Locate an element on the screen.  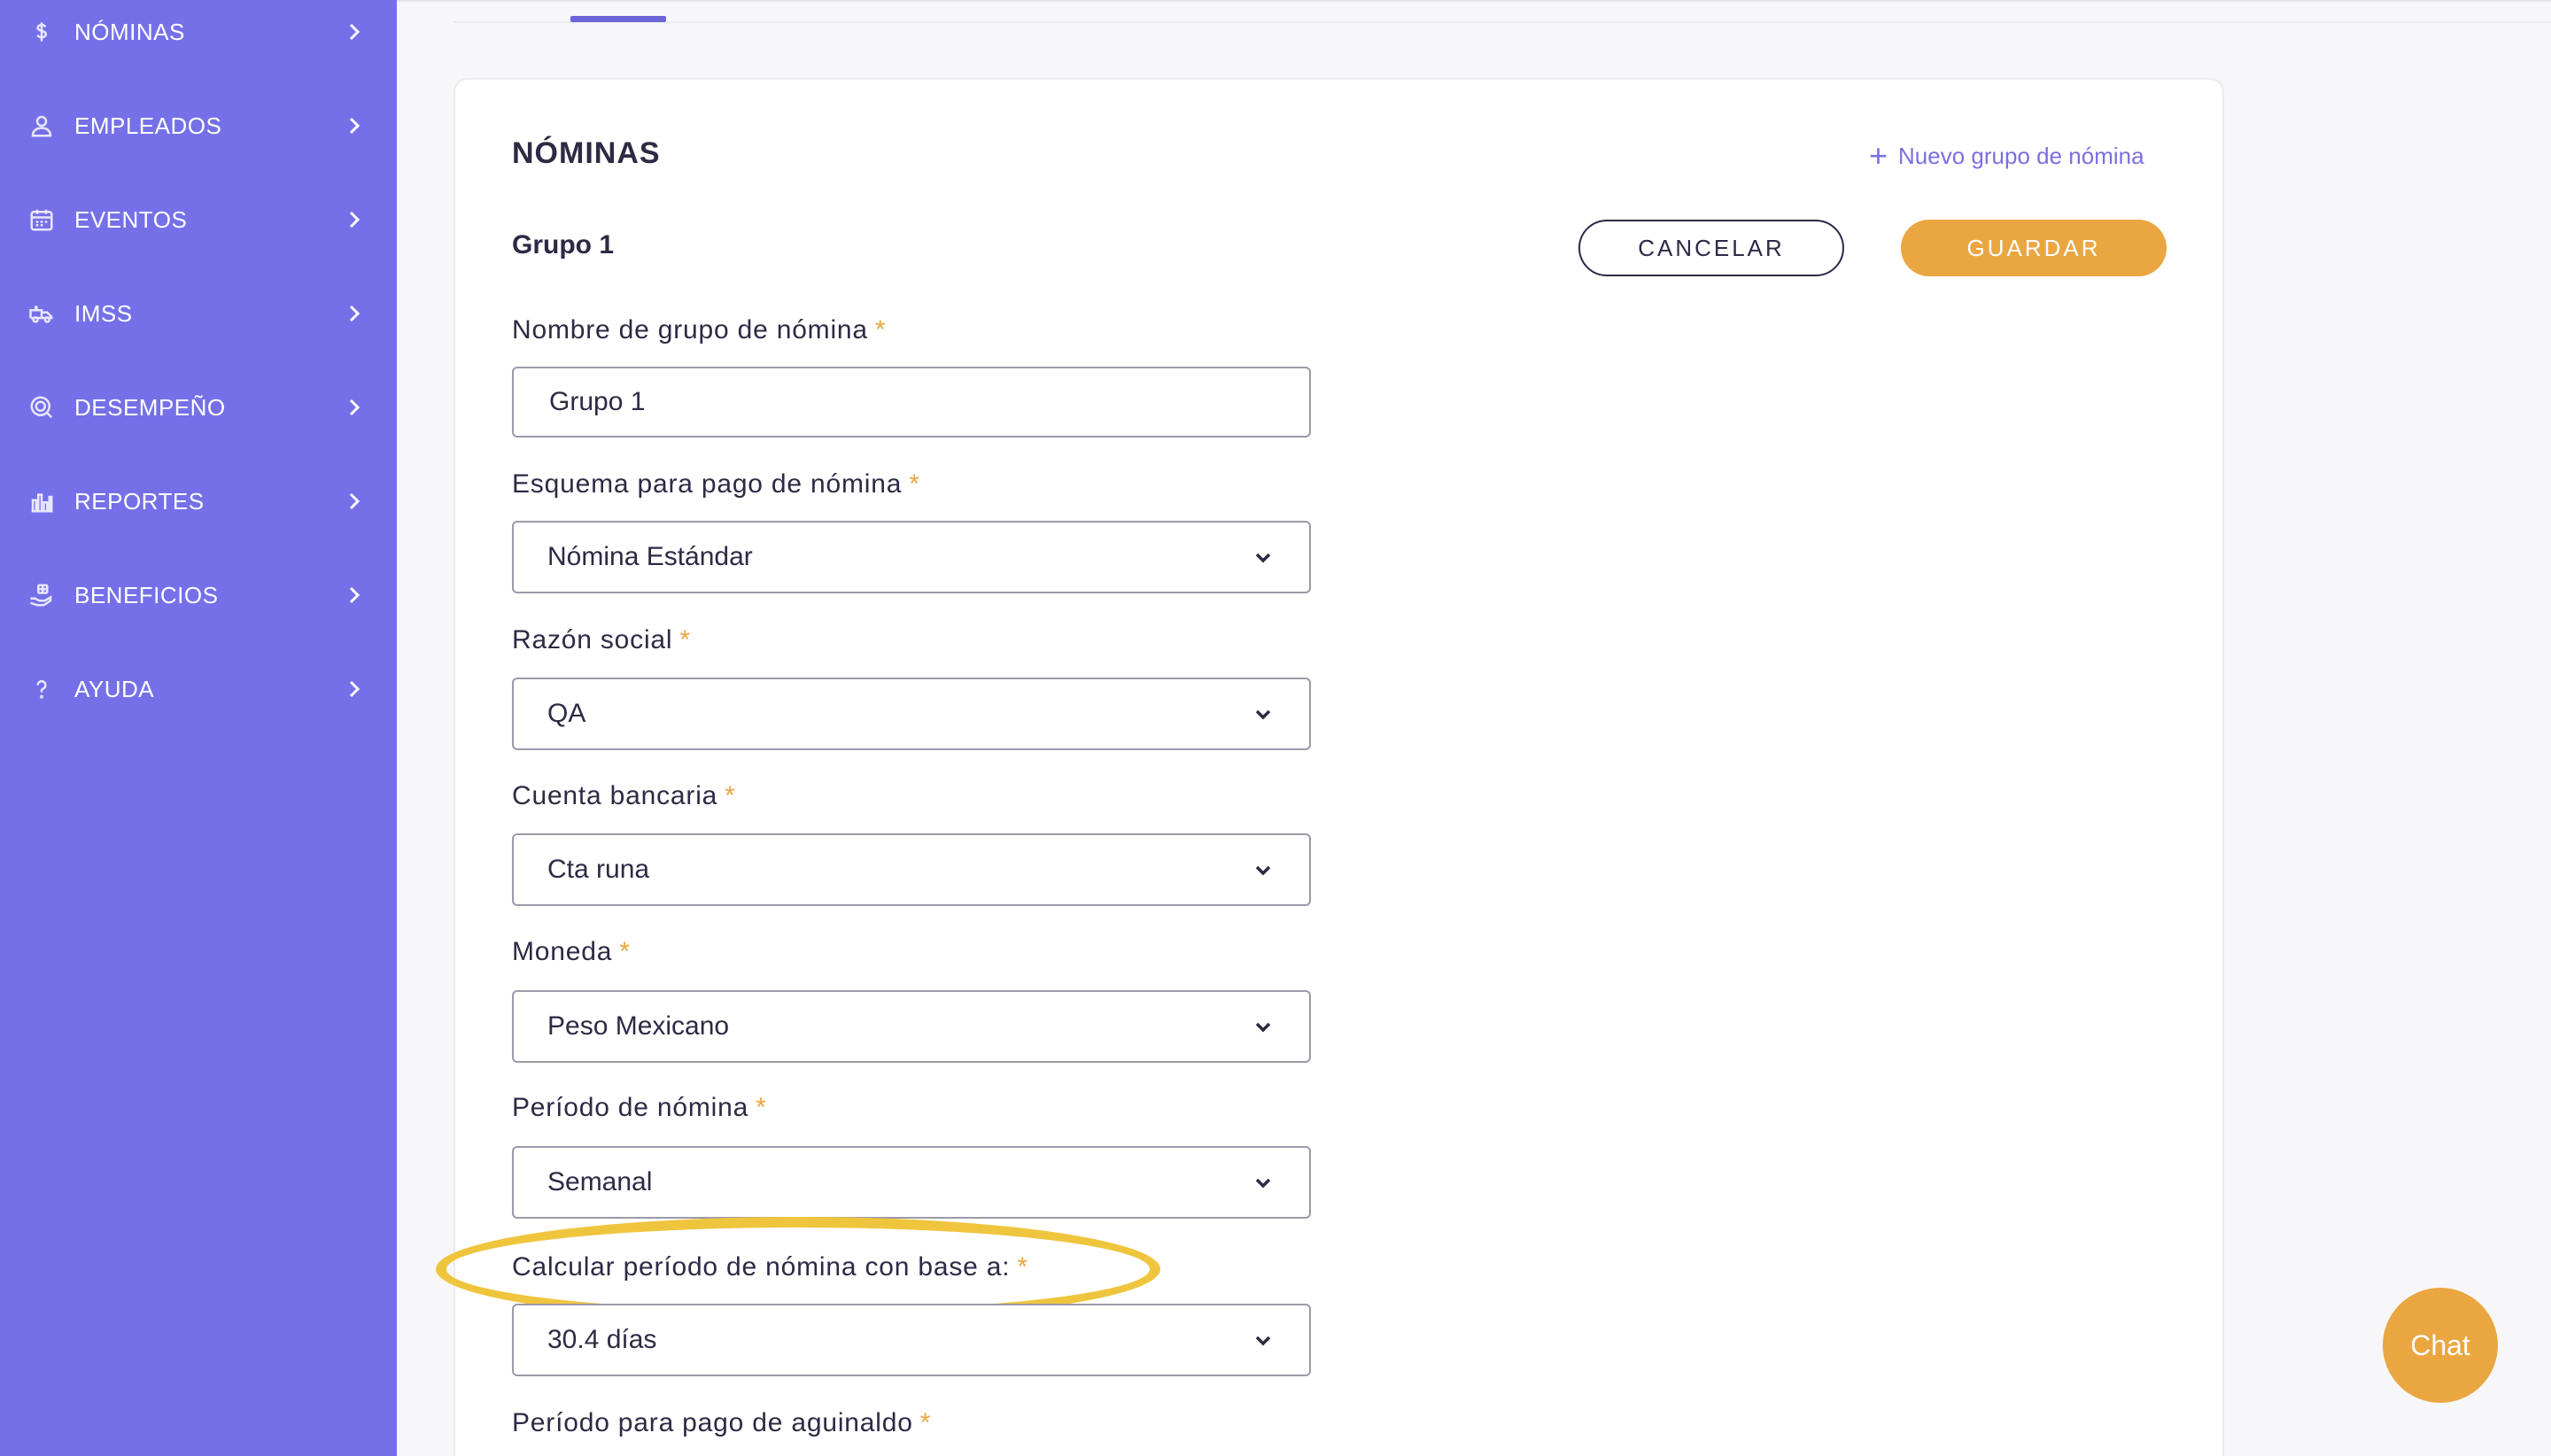
sidebar-item-label: REPORTES is located at coordinates (139, 501).